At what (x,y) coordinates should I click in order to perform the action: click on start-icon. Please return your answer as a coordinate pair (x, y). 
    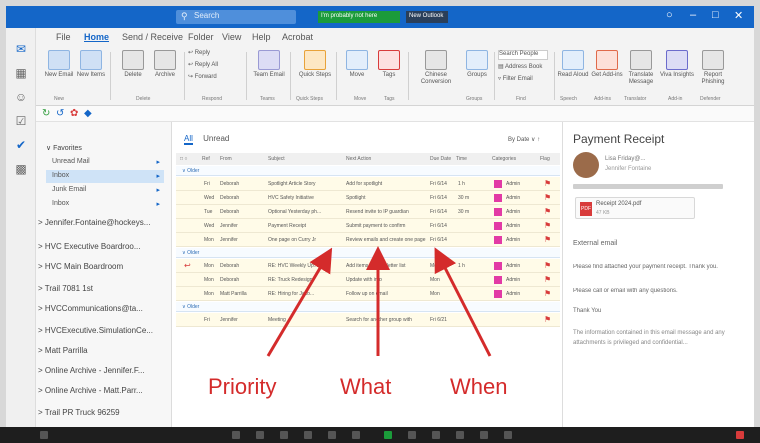
    Looking at the image, I should click on (44, 435).